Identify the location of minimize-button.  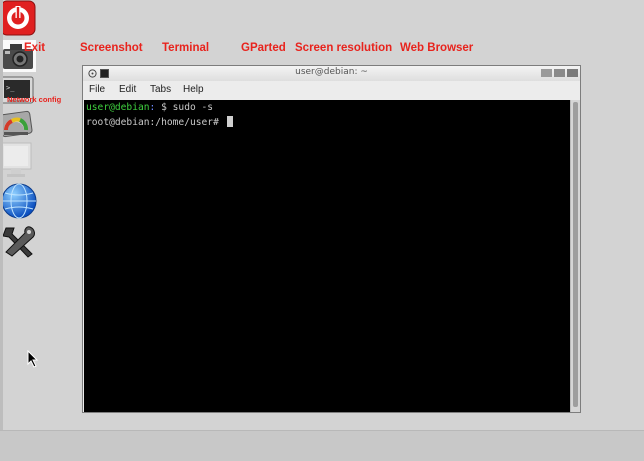
(546, 73).